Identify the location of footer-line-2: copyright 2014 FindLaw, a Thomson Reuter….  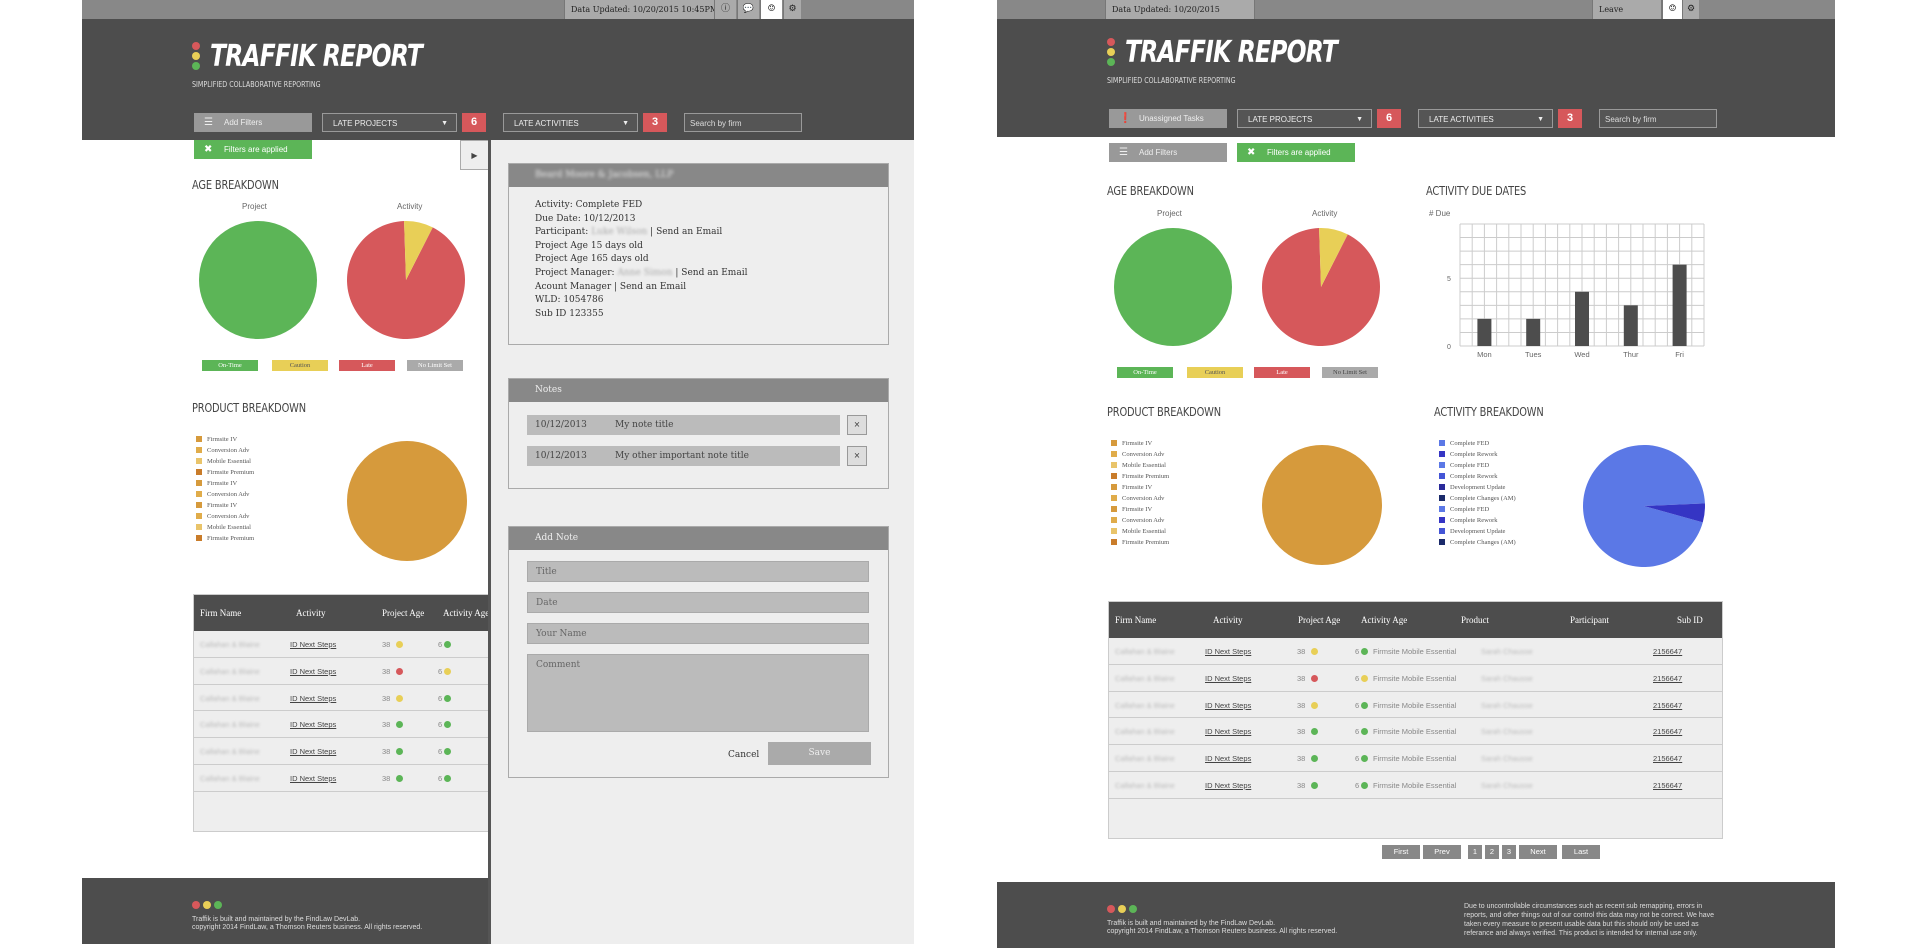
(307, 927).